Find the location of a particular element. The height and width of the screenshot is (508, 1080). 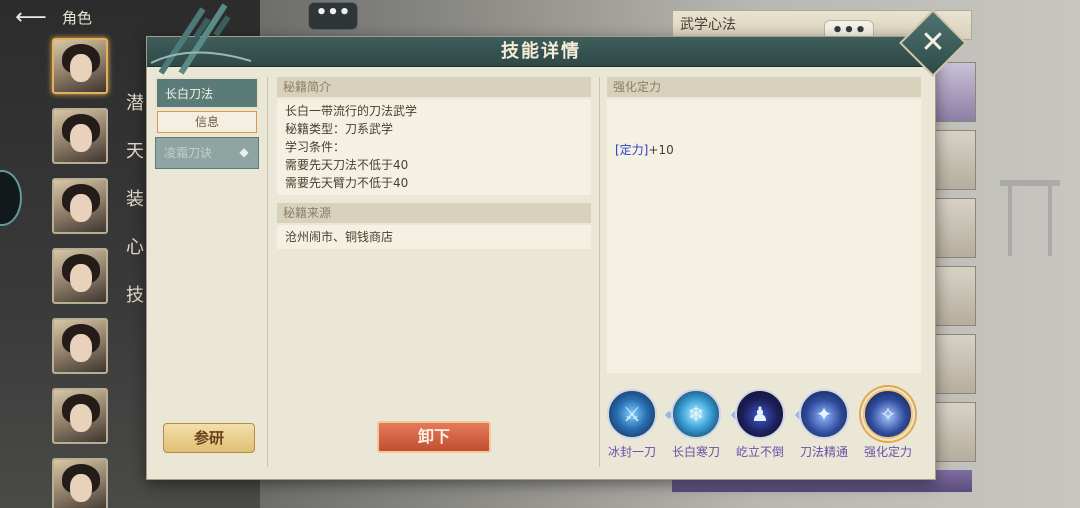

stat-key: [定力] is located at coordinates (632, 150).